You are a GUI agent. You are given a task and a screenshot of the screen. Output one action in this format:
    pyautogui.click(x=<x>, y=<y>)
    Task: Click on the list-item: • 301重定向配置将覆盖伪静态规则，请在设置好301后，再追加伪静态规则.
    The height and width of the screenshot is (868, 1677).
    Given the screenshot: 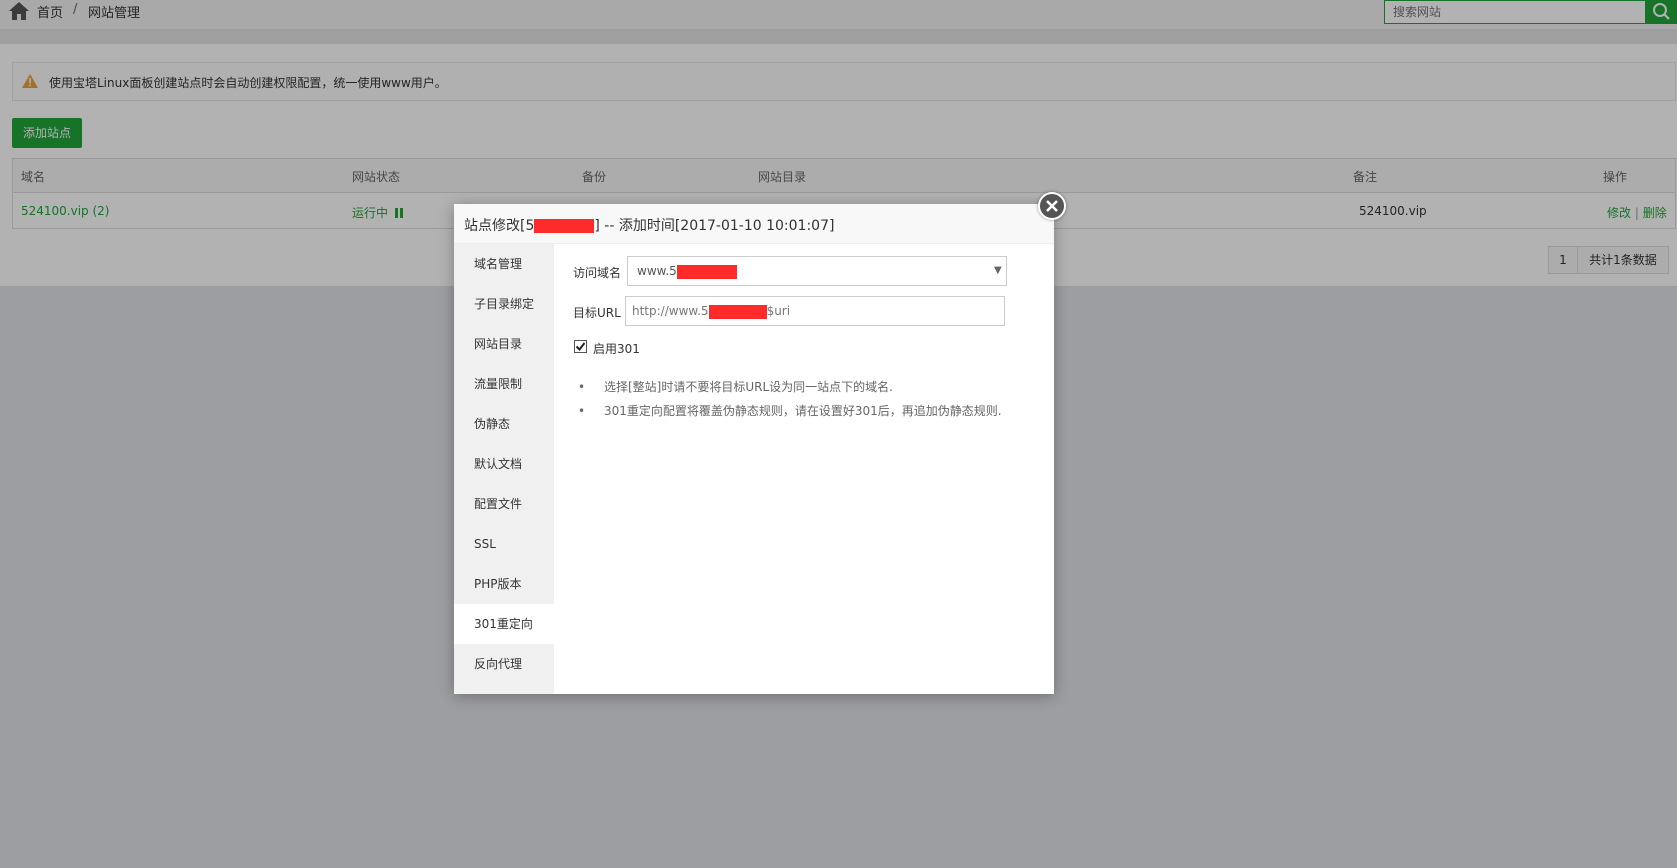 What is the action you would take?
    pyautogui.click(x=790, y=411)
    